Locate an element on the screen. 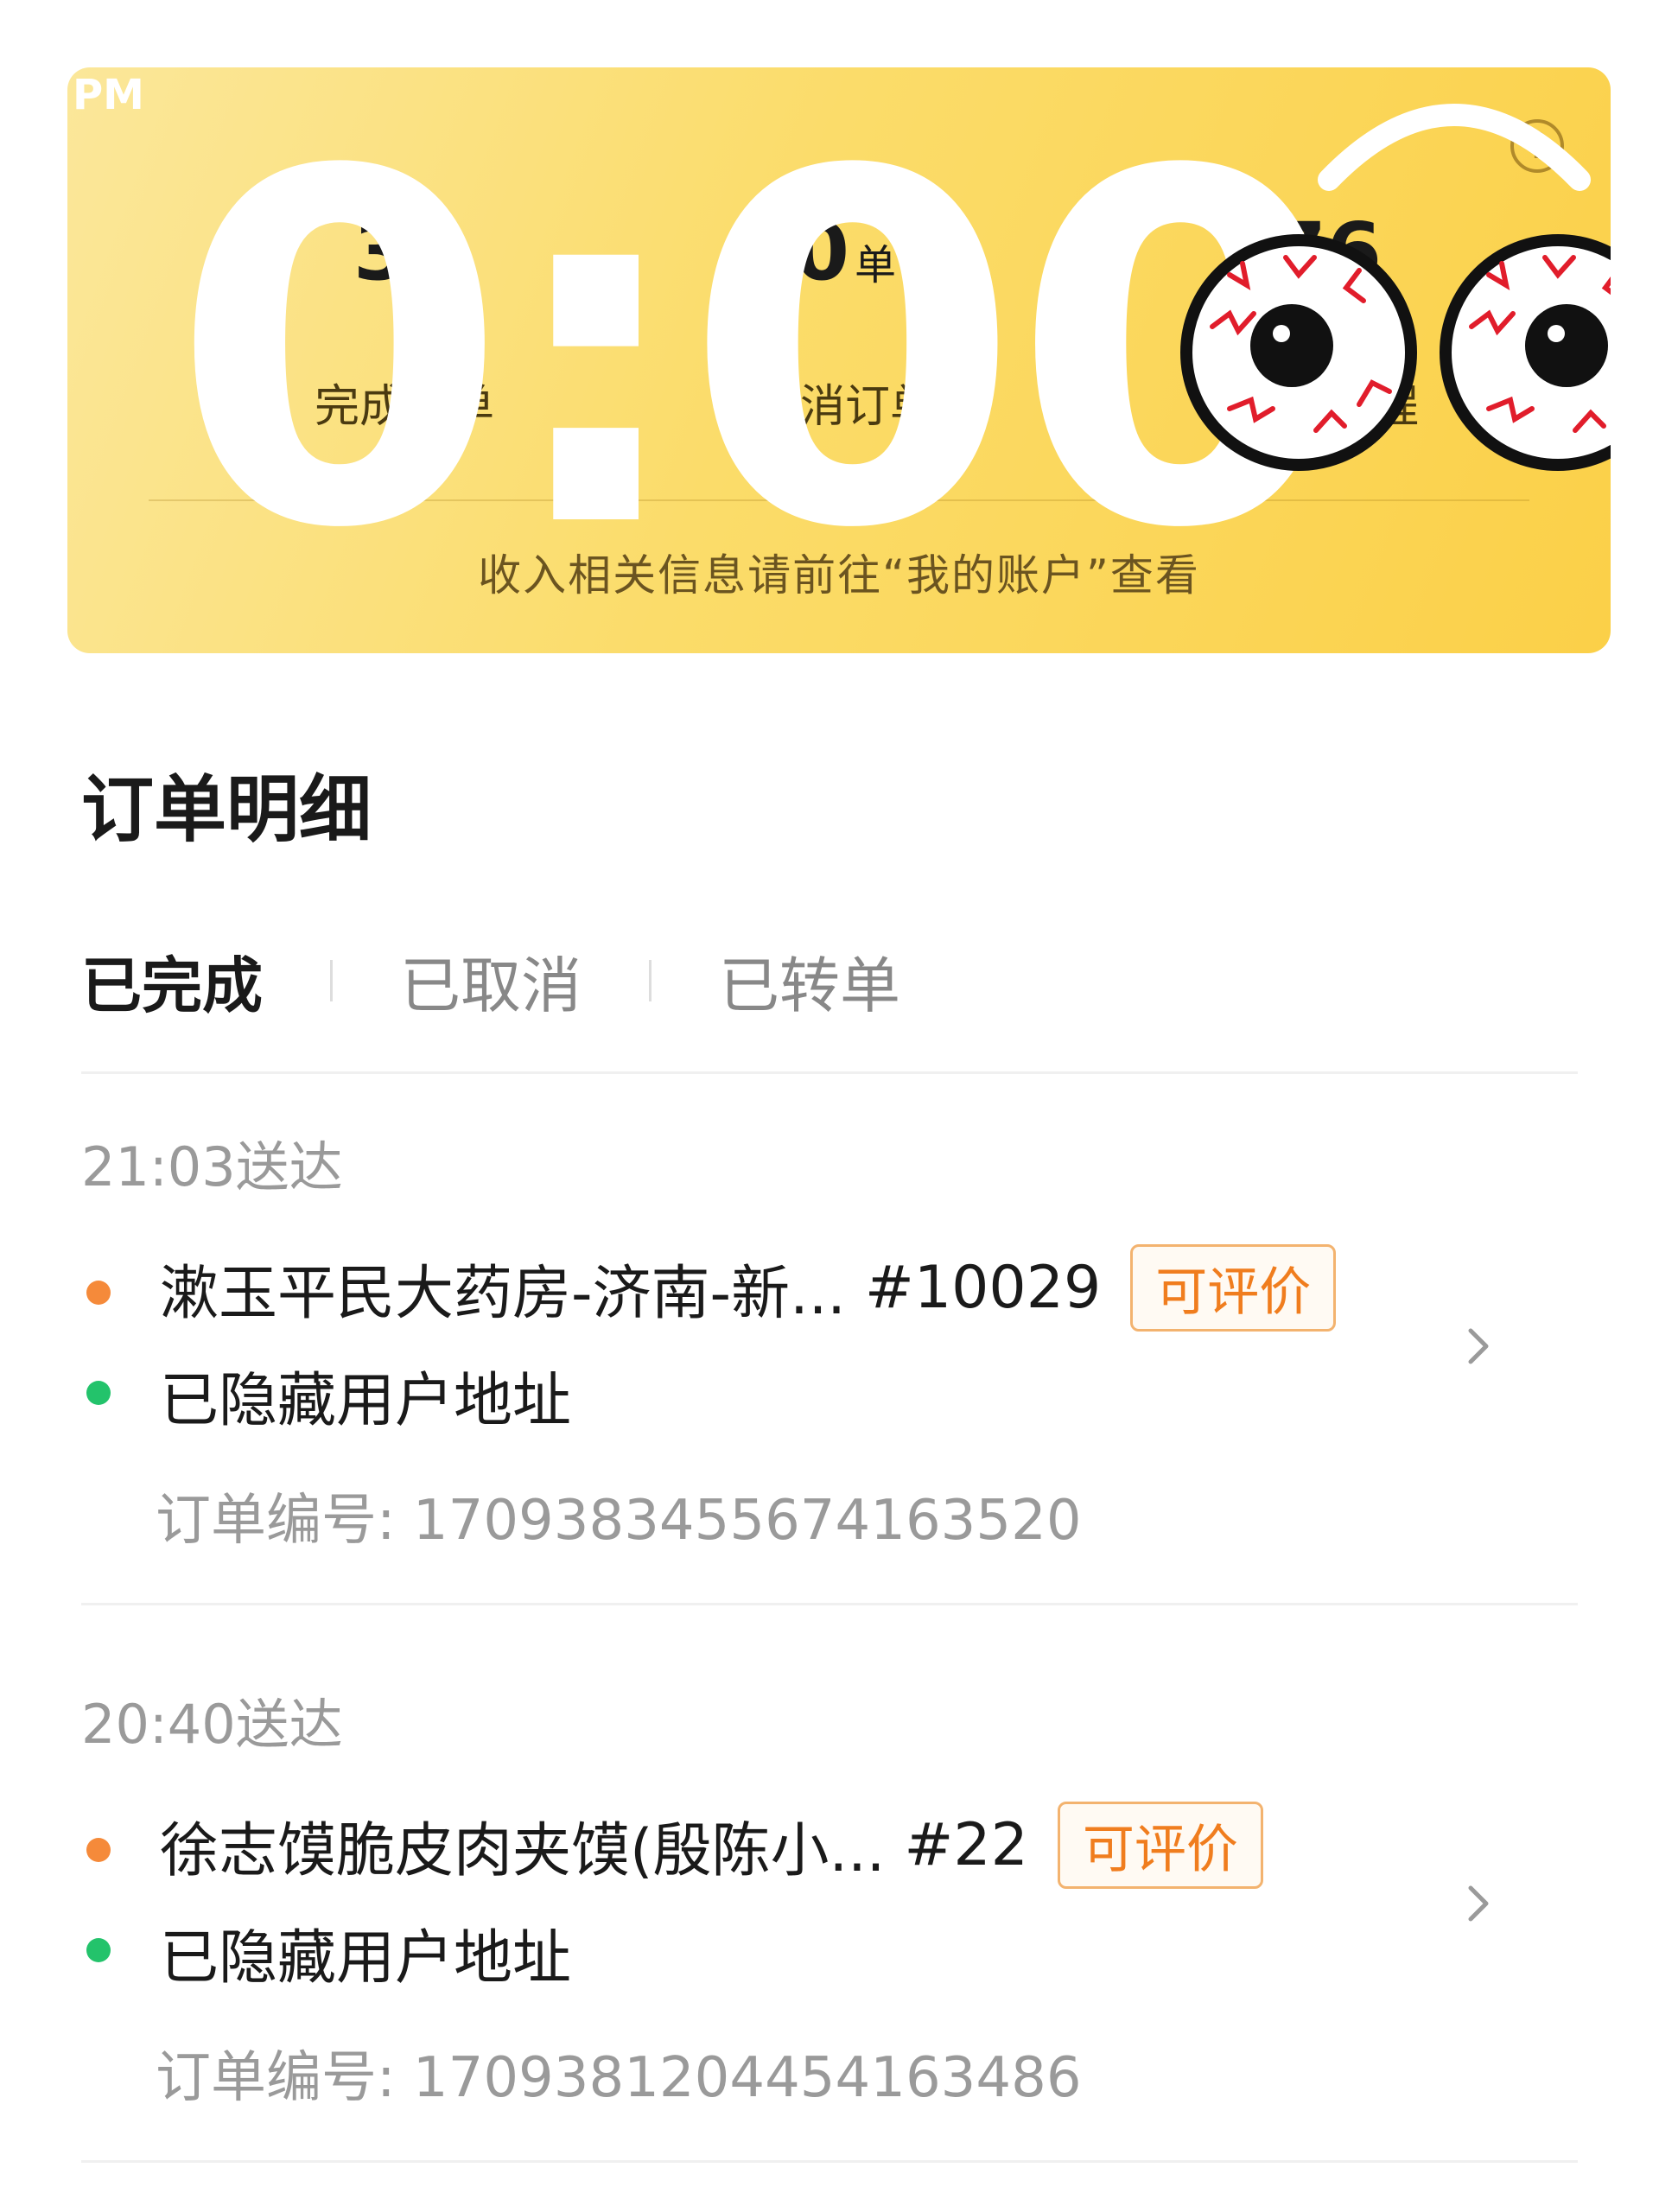 The height and width of the screenshot is (2212, 1659). bloodshot-eyes-sticker is located at coordinates (1395, 287).